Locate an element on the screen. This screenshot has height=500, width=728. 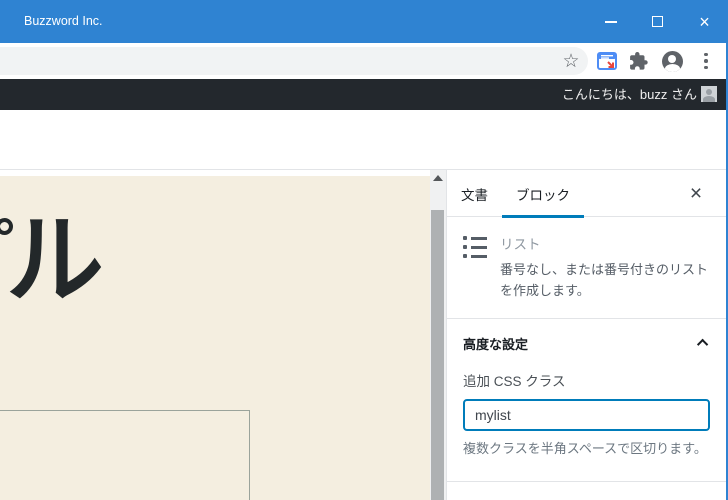
extensions-button is located at coordinates (639, 61).